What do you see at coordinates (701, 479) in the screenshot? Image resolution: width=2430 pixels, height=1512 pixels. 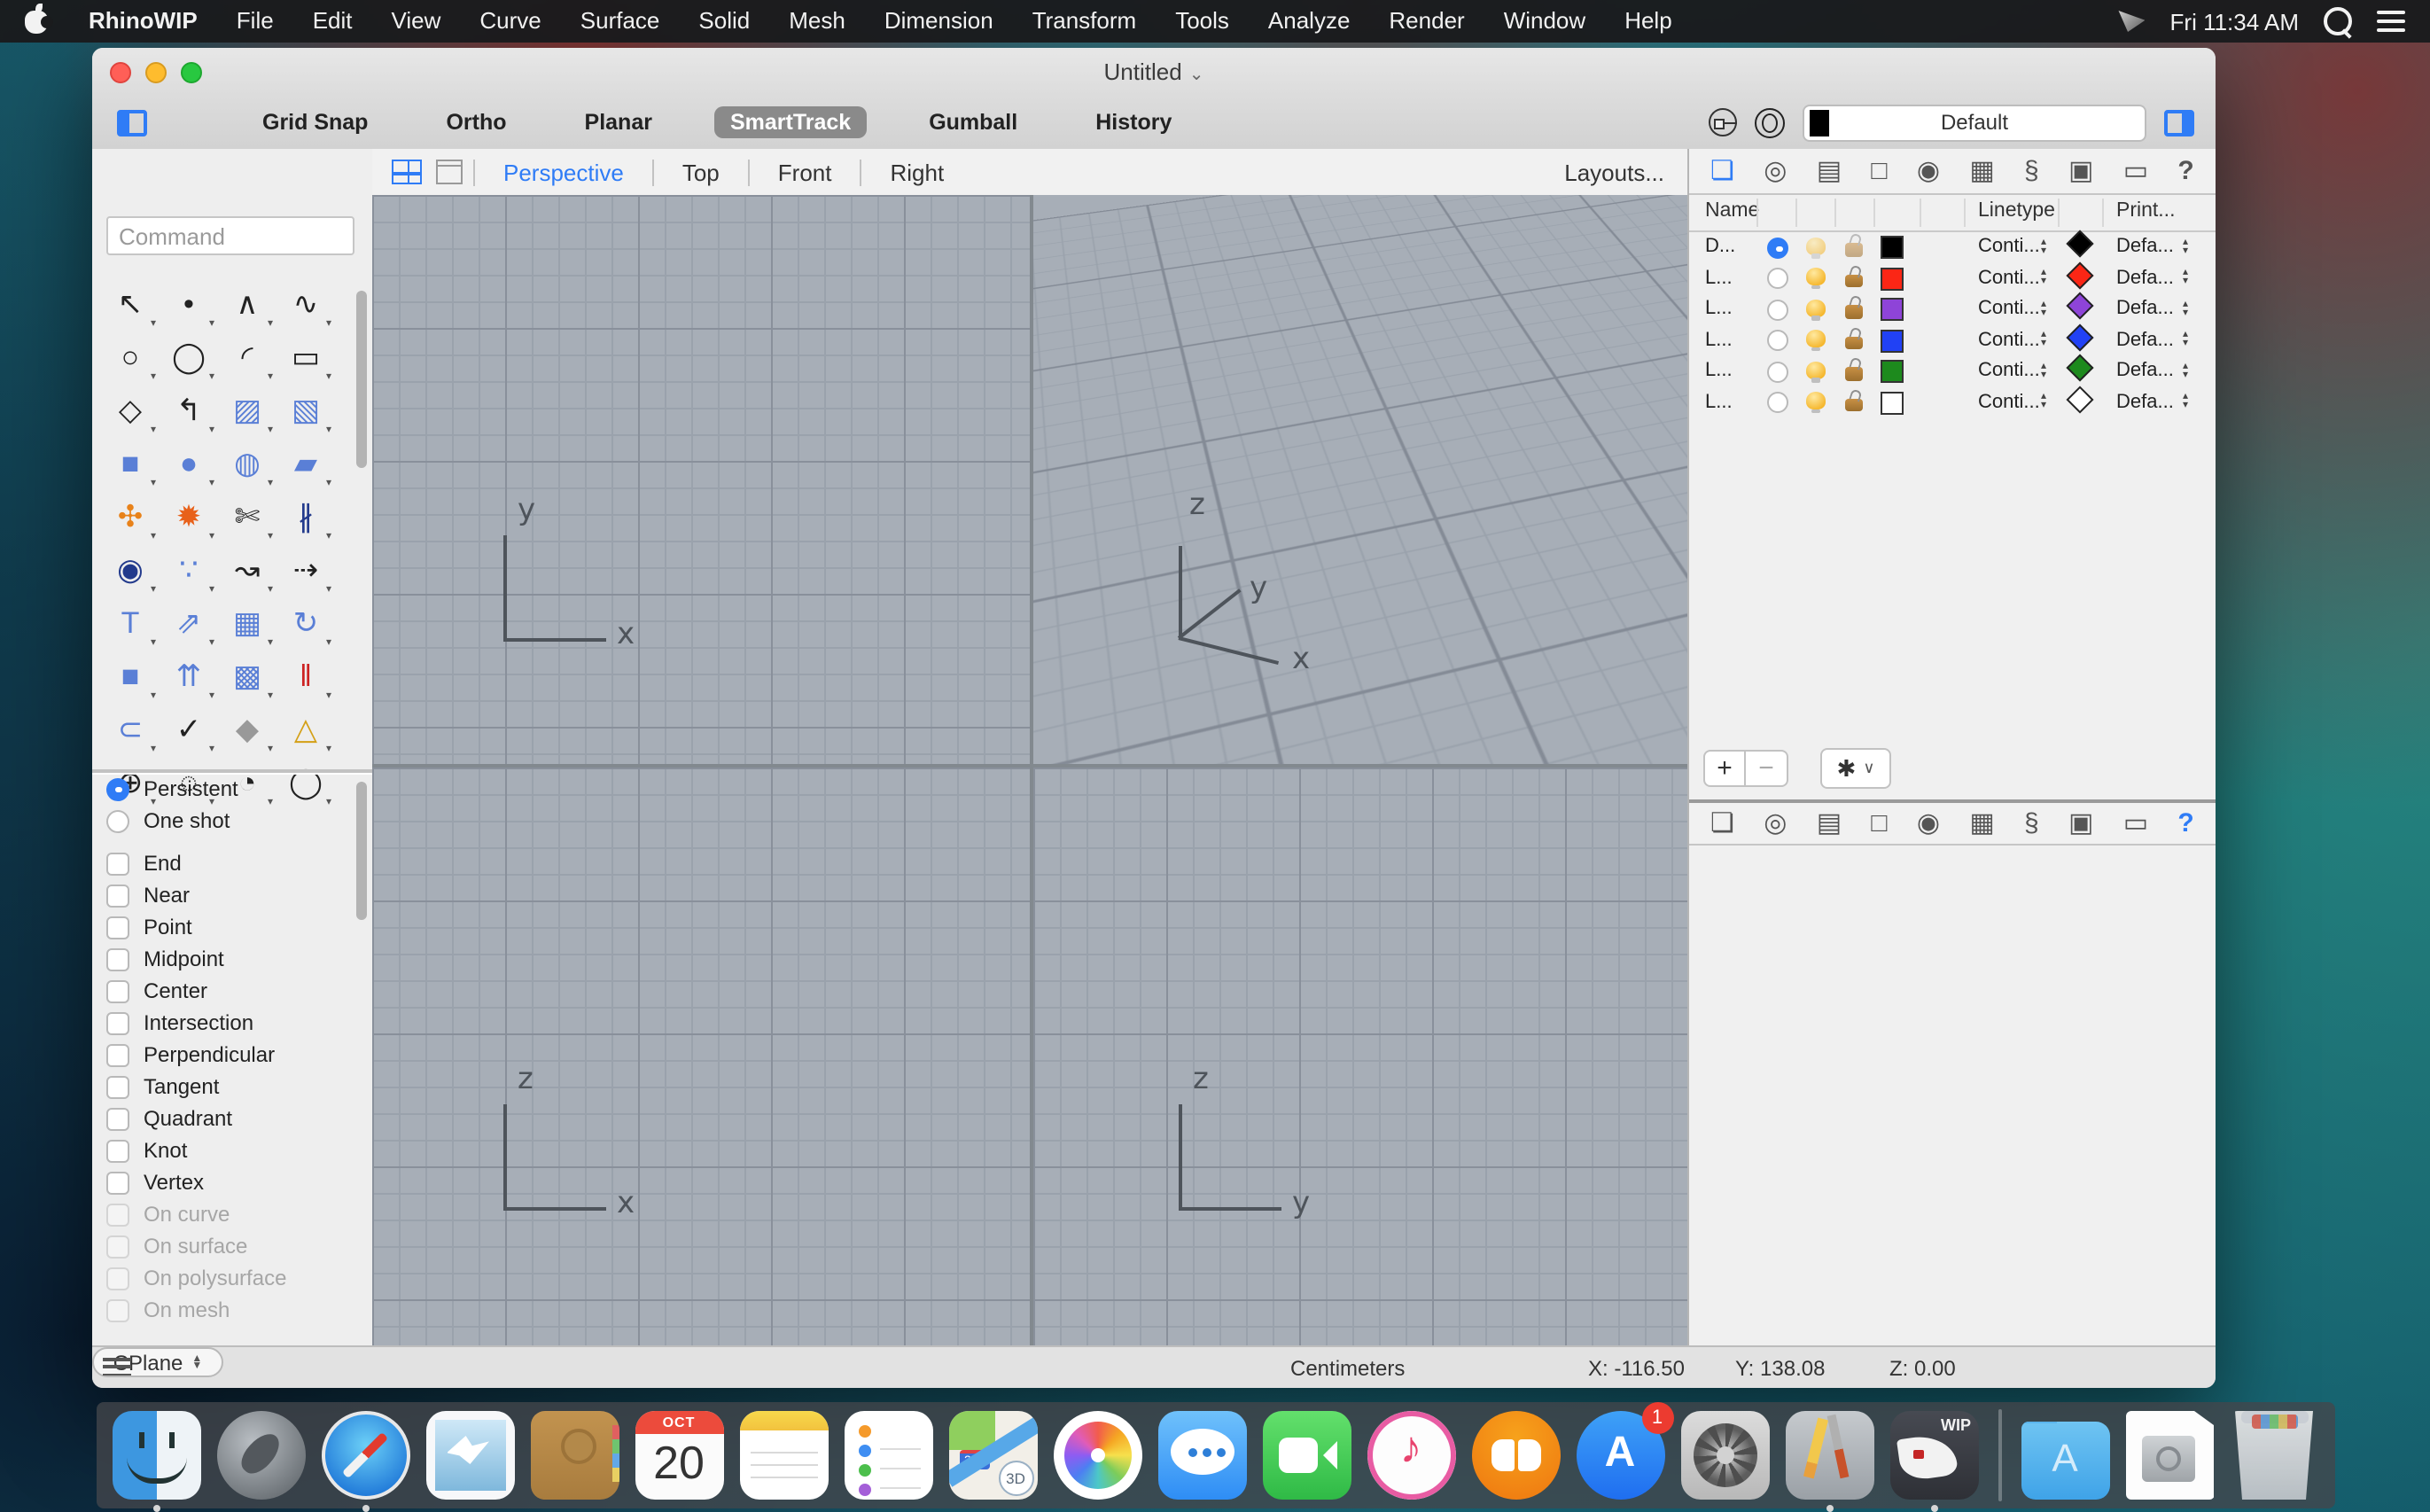 I see `viewport-top: y x` at bounding box center [701, 479].